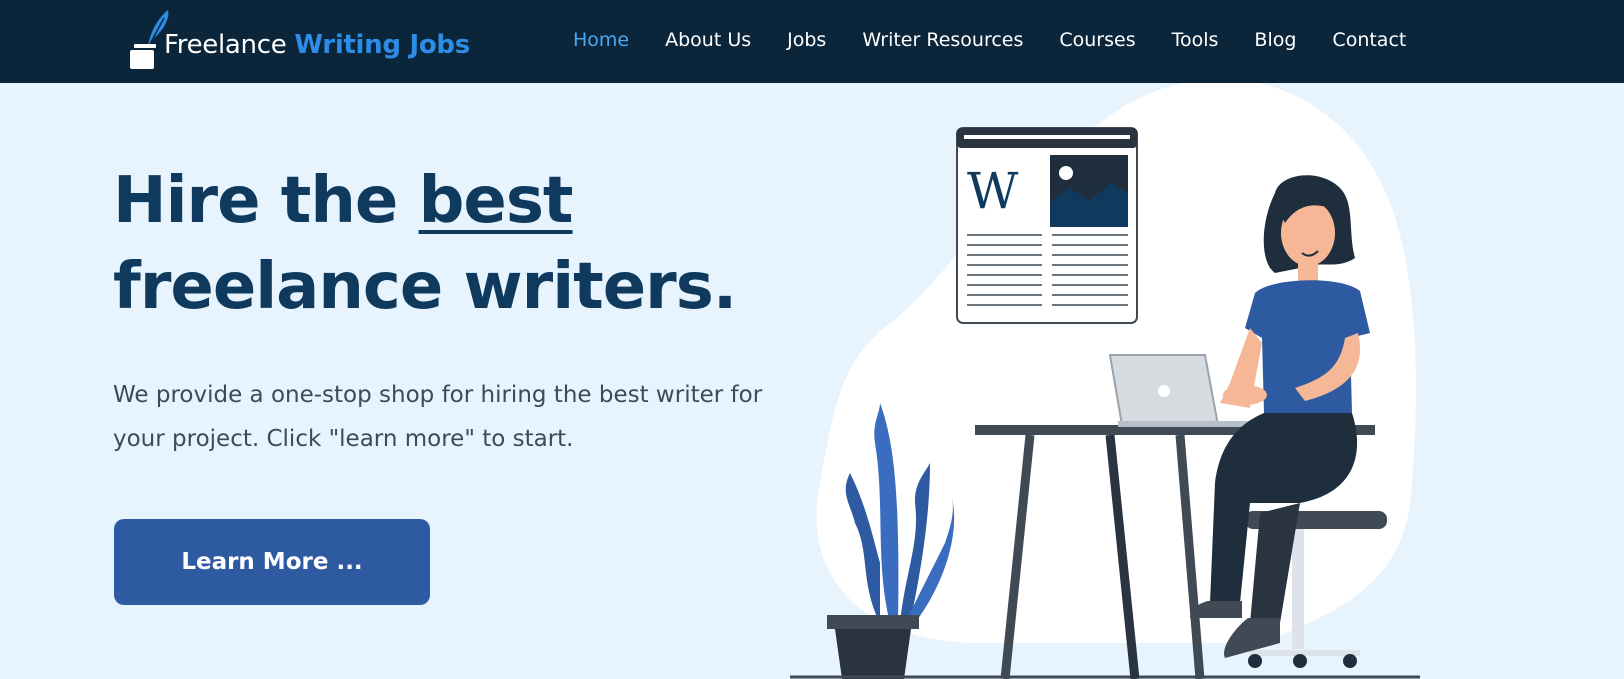 The image size is (1624, 679). Describe the element at coordinates (708, 40) in the screenshot. I see `nav-about-us: About Us` at that location.